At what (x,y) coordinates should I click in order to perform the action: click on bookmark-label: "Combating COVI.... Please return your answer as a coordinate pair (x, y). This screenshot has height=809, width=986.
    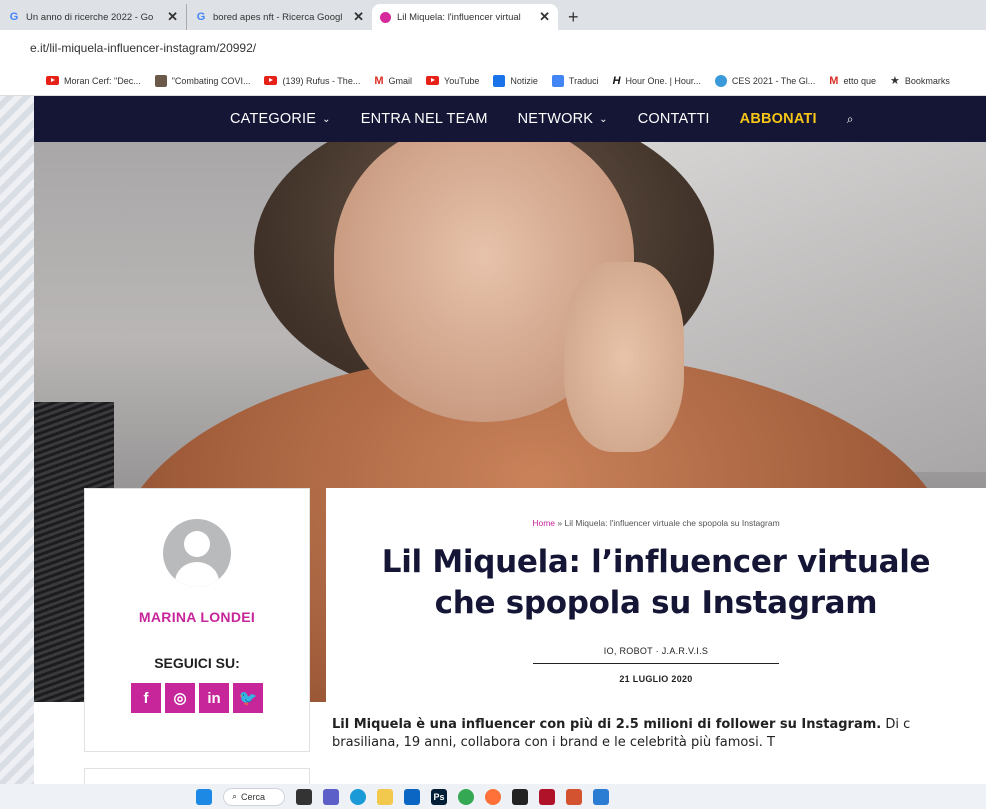
    Looking at the image, I should click on (211, 80).